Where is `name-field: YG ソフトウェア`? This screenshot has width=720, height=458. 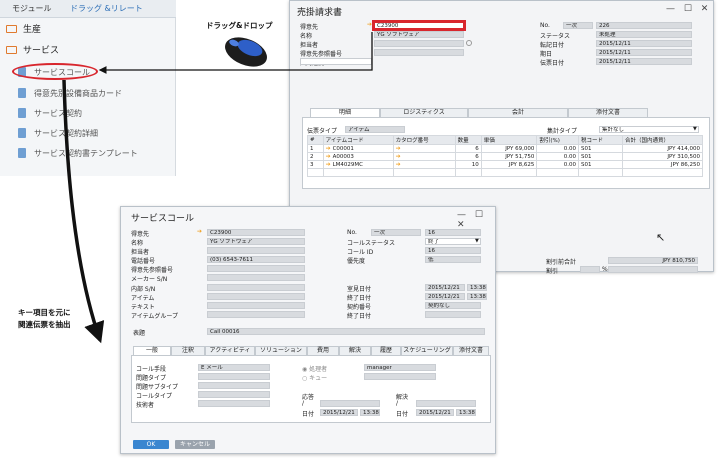 name-field: YG ソフトウェア is located at coordinates (256, 241).